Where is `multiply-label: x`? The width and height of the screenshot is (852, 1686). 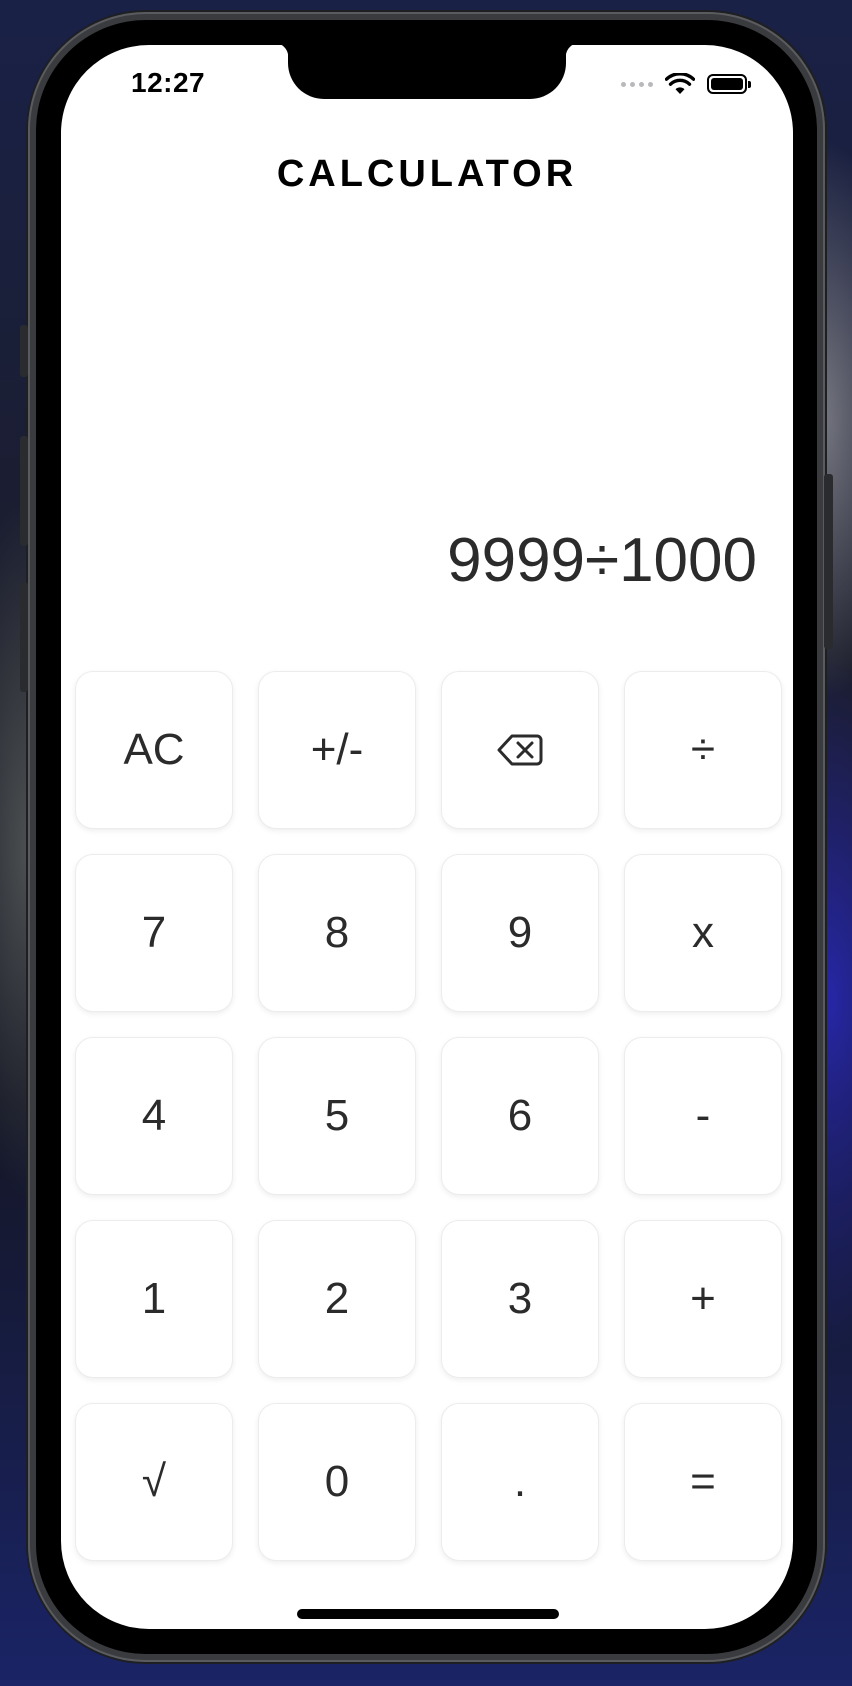 multiply-label: x is located at coordinates (703, 932).